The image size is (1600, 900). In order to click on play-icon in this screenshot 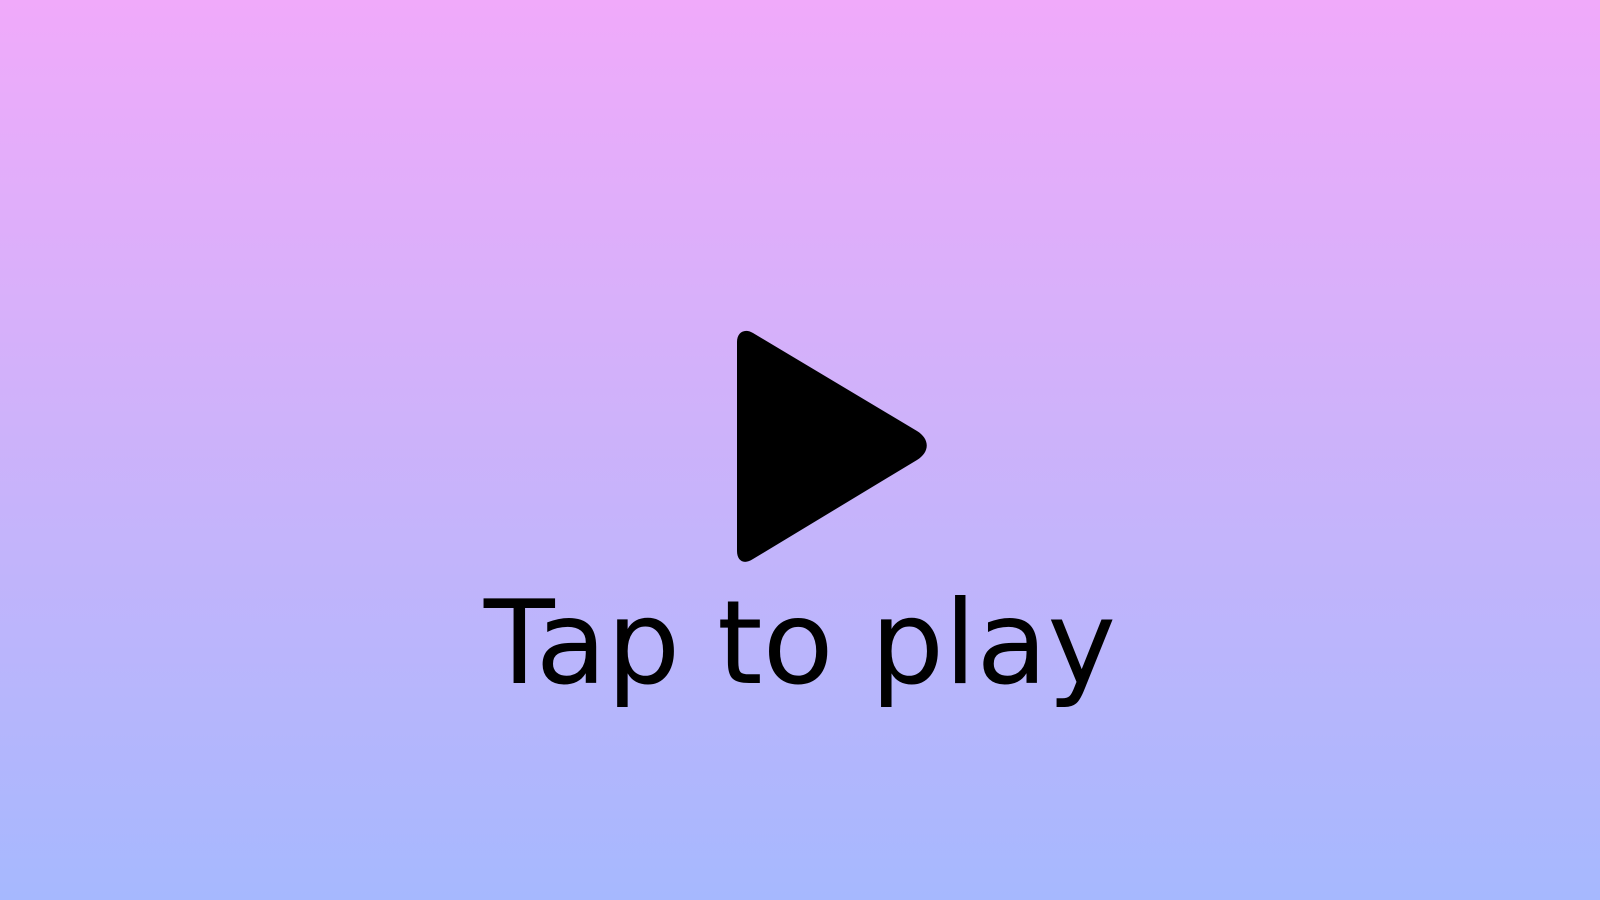, I will do `click(832, 446)`.